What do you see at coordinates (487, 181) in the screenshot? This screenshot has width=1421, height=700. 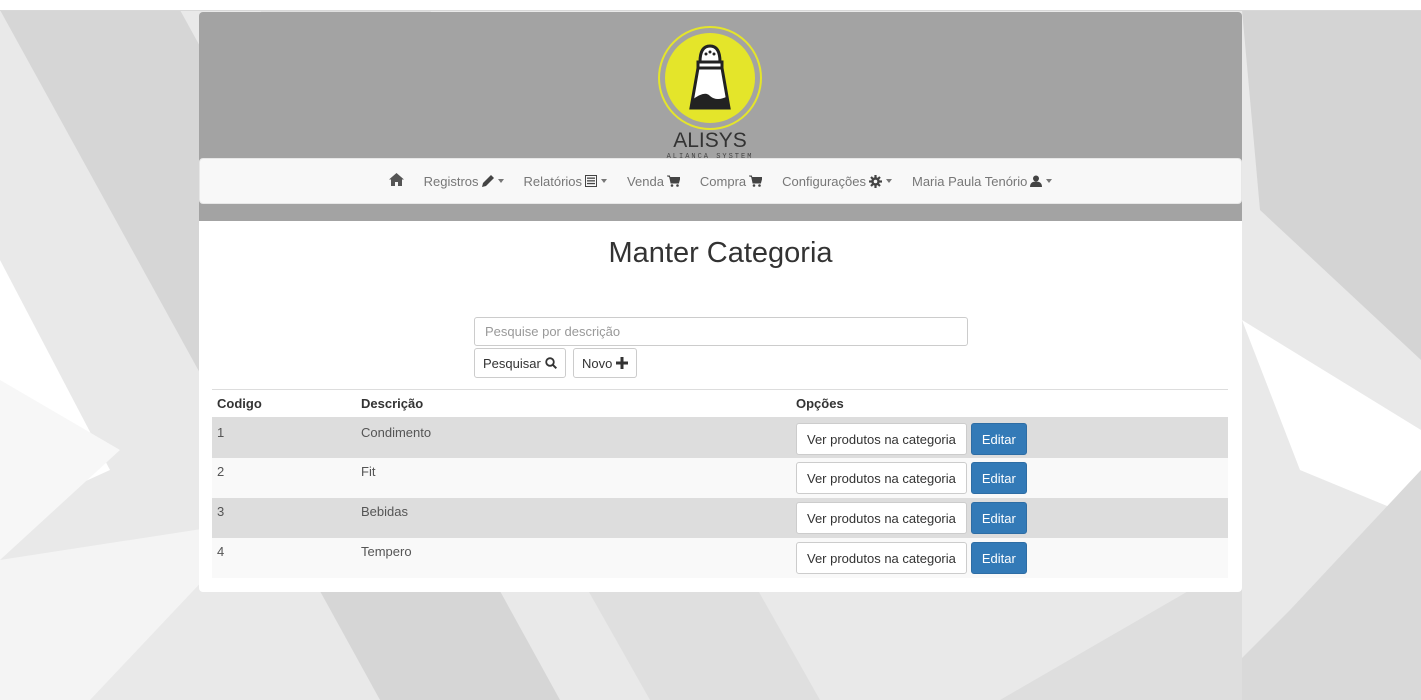 I see `pencil-icon` at bounding box center [487, 181].